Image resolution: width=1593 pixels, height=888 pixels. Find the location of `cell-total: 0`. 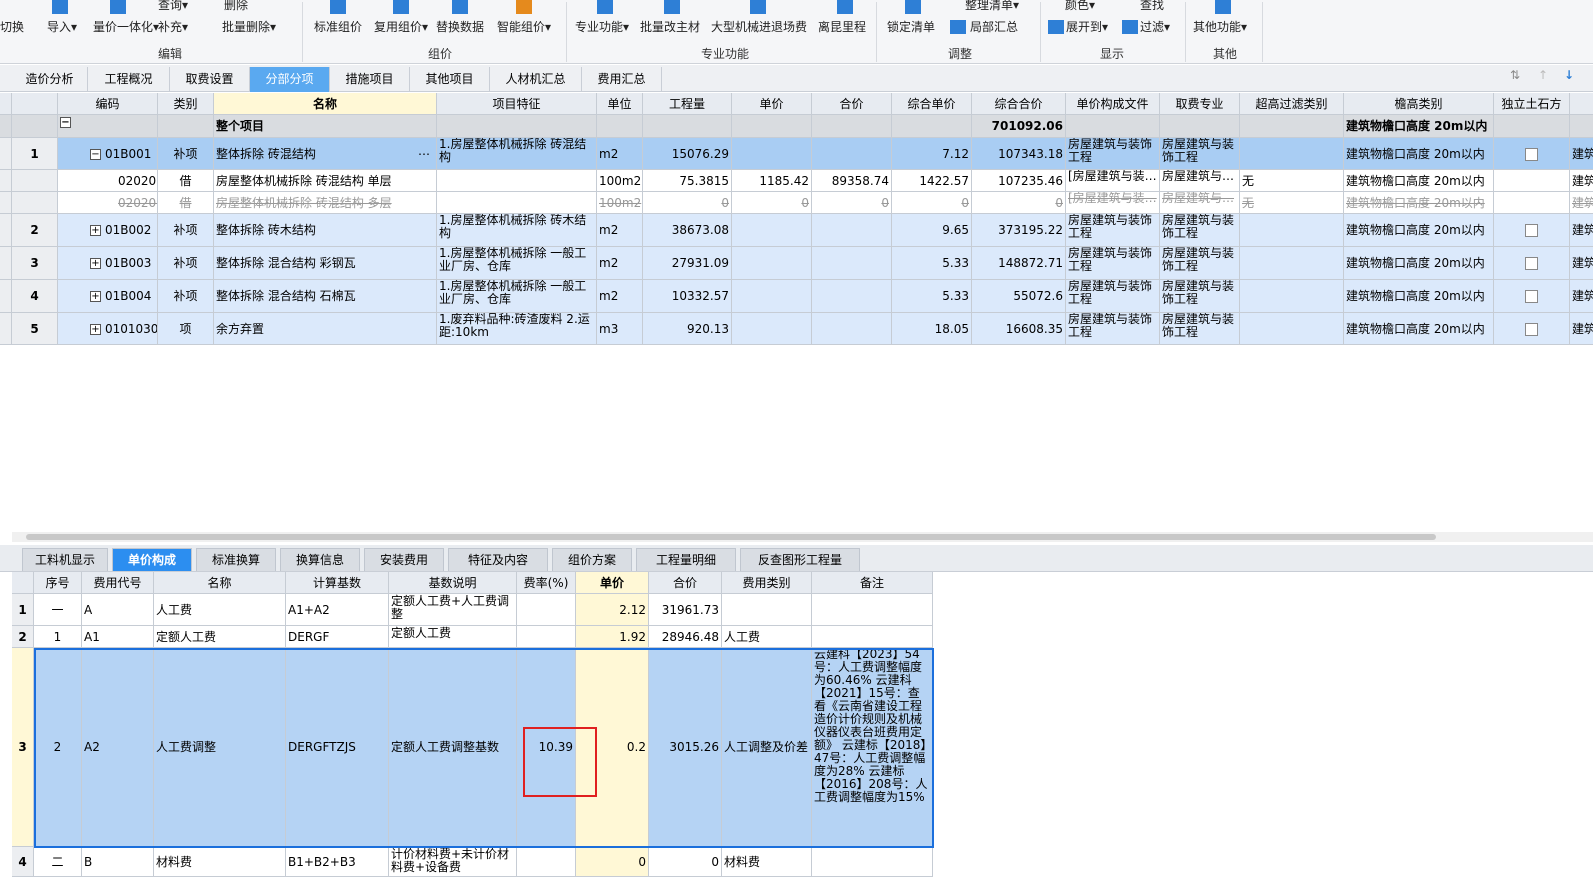

cell-total: 0 is located at coordinates (685, 862).